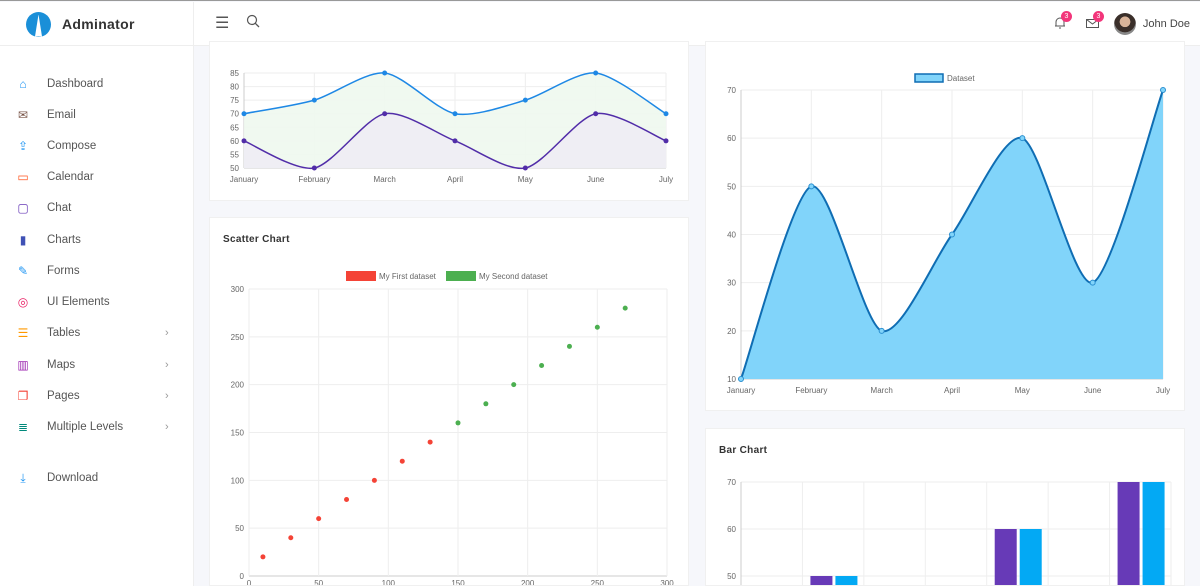  I want to click on brand: Adminator, so click(97, 24).